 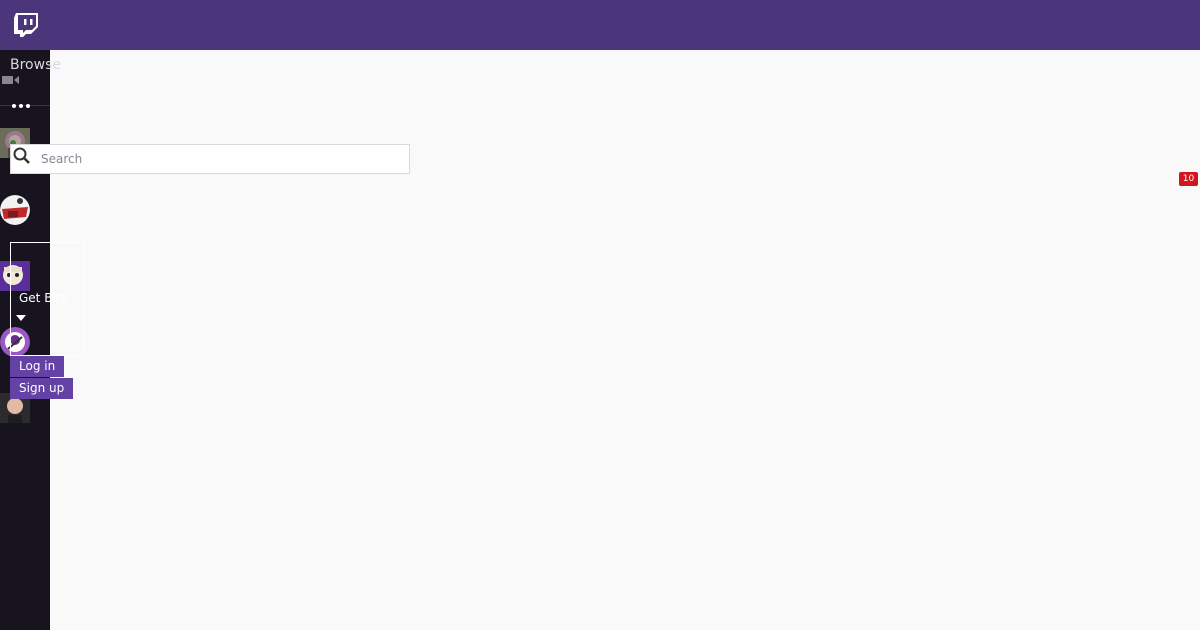 I want to click on avatar-image, so click(x=15, y=210).